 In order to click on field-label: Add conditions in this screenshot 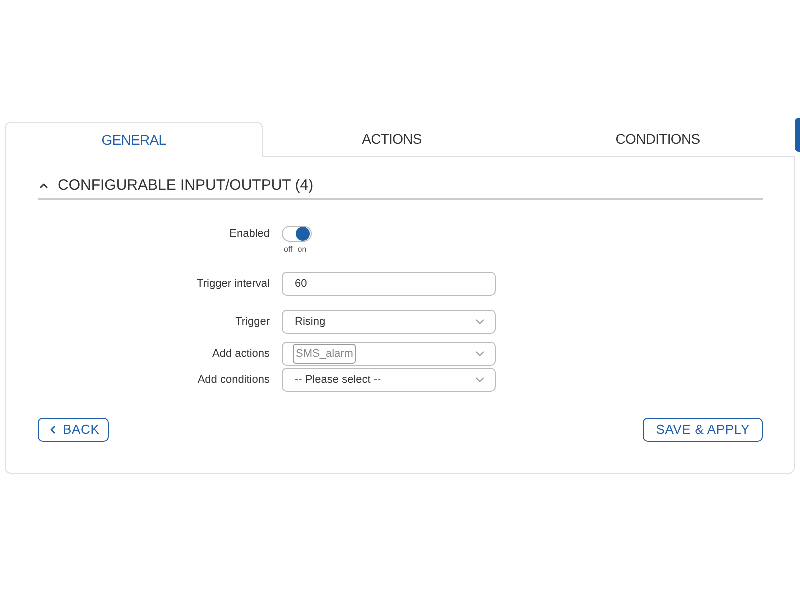, I will do `click(233, 380)`.